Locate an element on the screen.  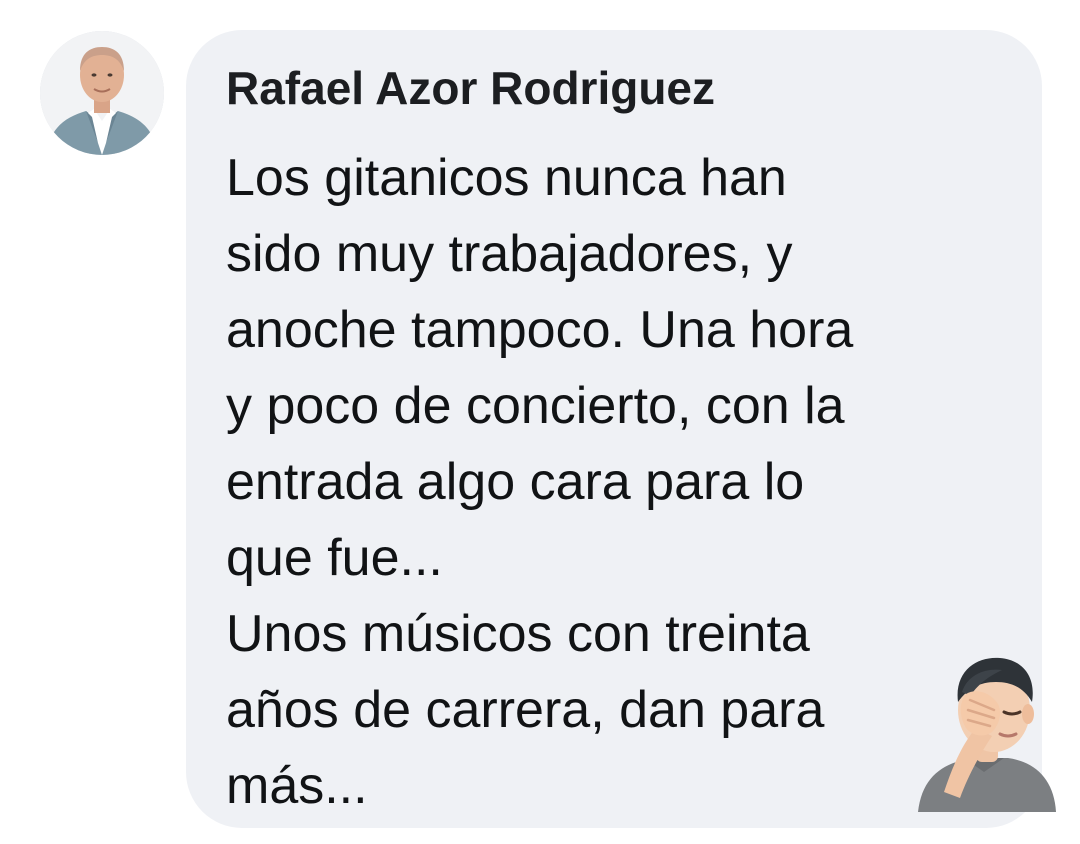
comment-line: entrada algo cara para lo is located at coordinates (515, 482).